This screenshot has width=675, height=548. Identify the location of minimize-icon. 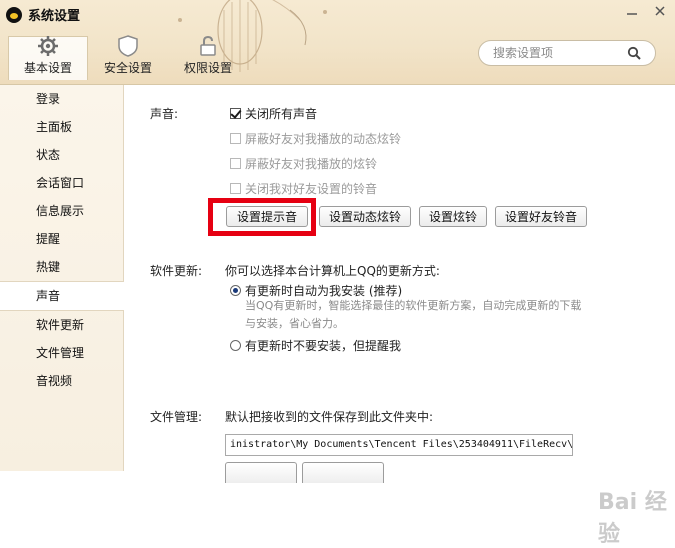
(632, 11).